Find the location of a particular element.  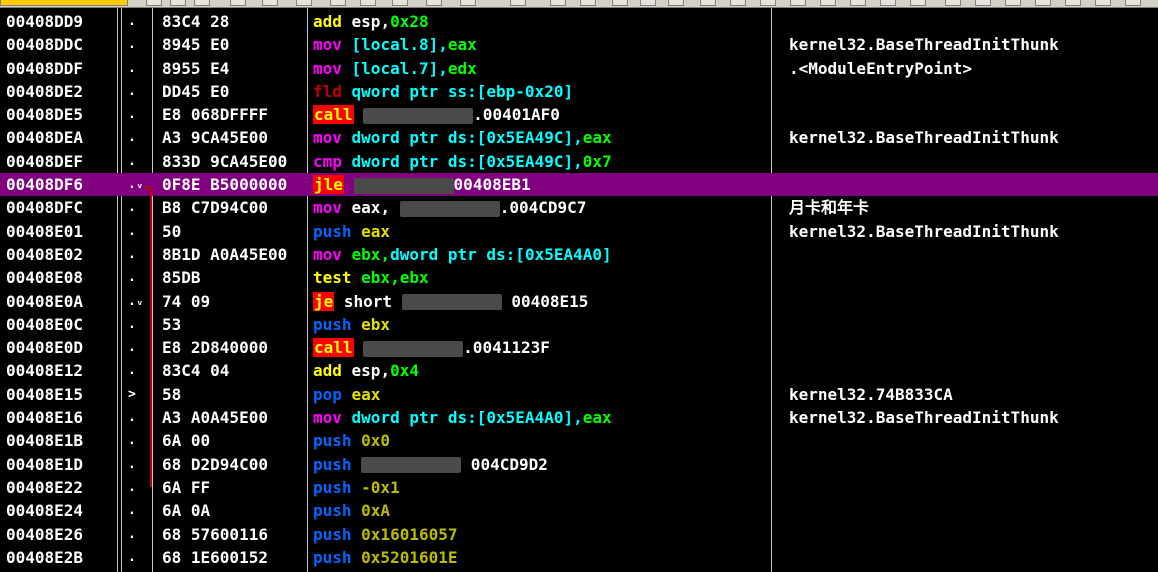

hex-bytes-cell: 85DB is located at coordinates (233, 277).